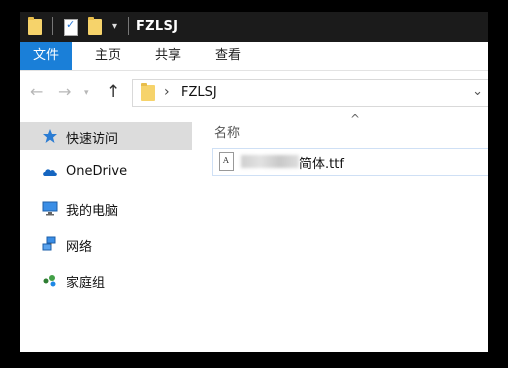 The height and width of the screenshot is (368, 508). Describe the element at coordinates (157, 26) in the screenshot. I see `window-title: FZLSJ` at that location.